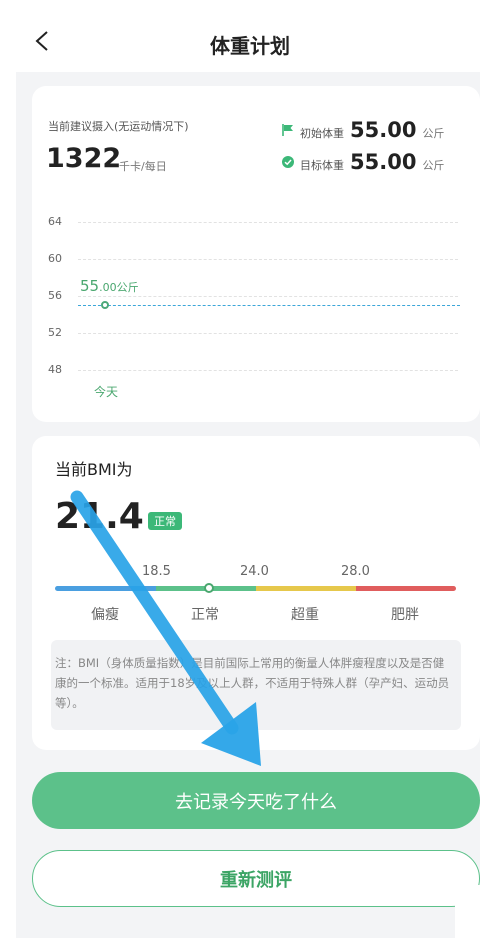 This screenshot has height=938, width=500. What do you see at coordinates (288, 162) in the screenshot?
I see `target-check-icon` at bounding box center [288, 162].